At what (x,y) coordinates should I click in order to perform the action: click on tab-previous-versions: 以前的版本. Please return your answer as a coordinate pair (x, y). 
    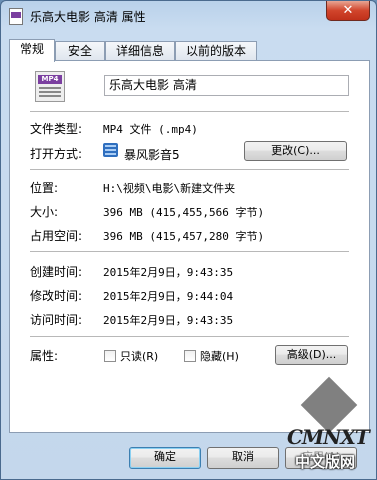
    Looking at the image, I should click on (216, 50).